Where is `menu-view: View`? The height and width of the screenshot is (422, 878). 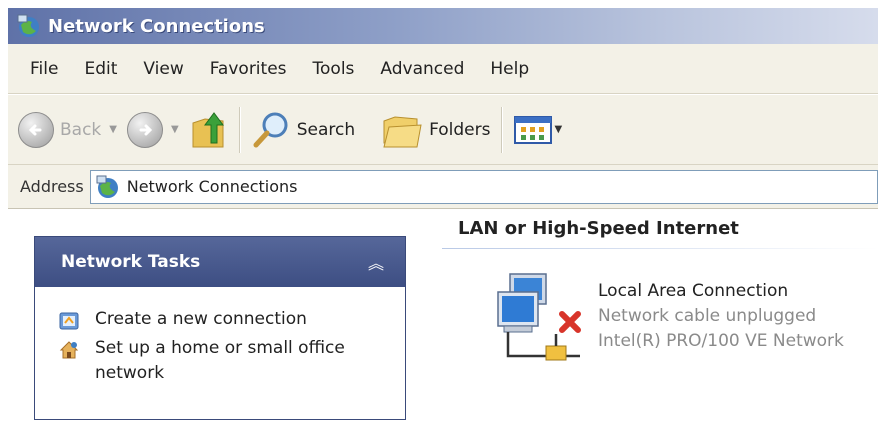 menu-view: View is located at coordinates (163, 69).